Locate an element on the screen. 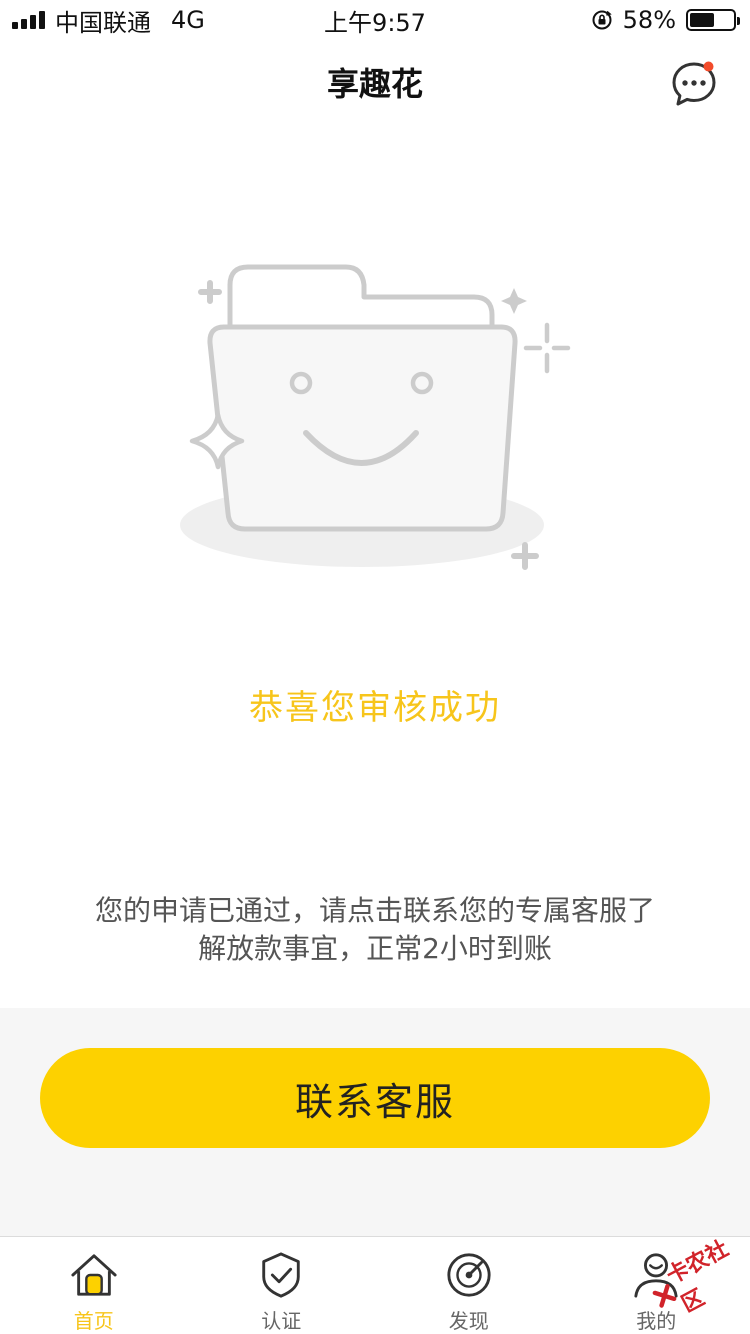  chat-bubble-icon is located at coordinates (694, 84).